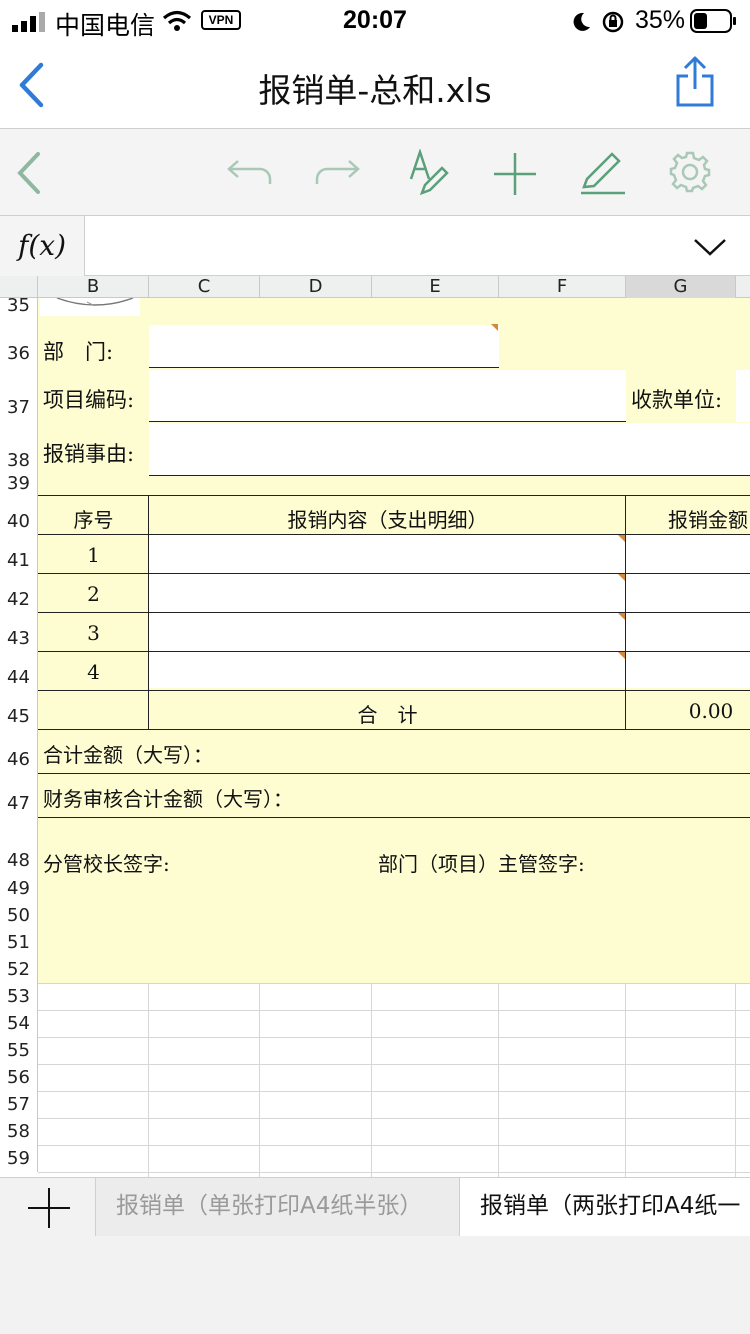  What do you see at coordinates (713, 21) in the screenshot?
I see `battery-icon` at bounding box center [713, 21].